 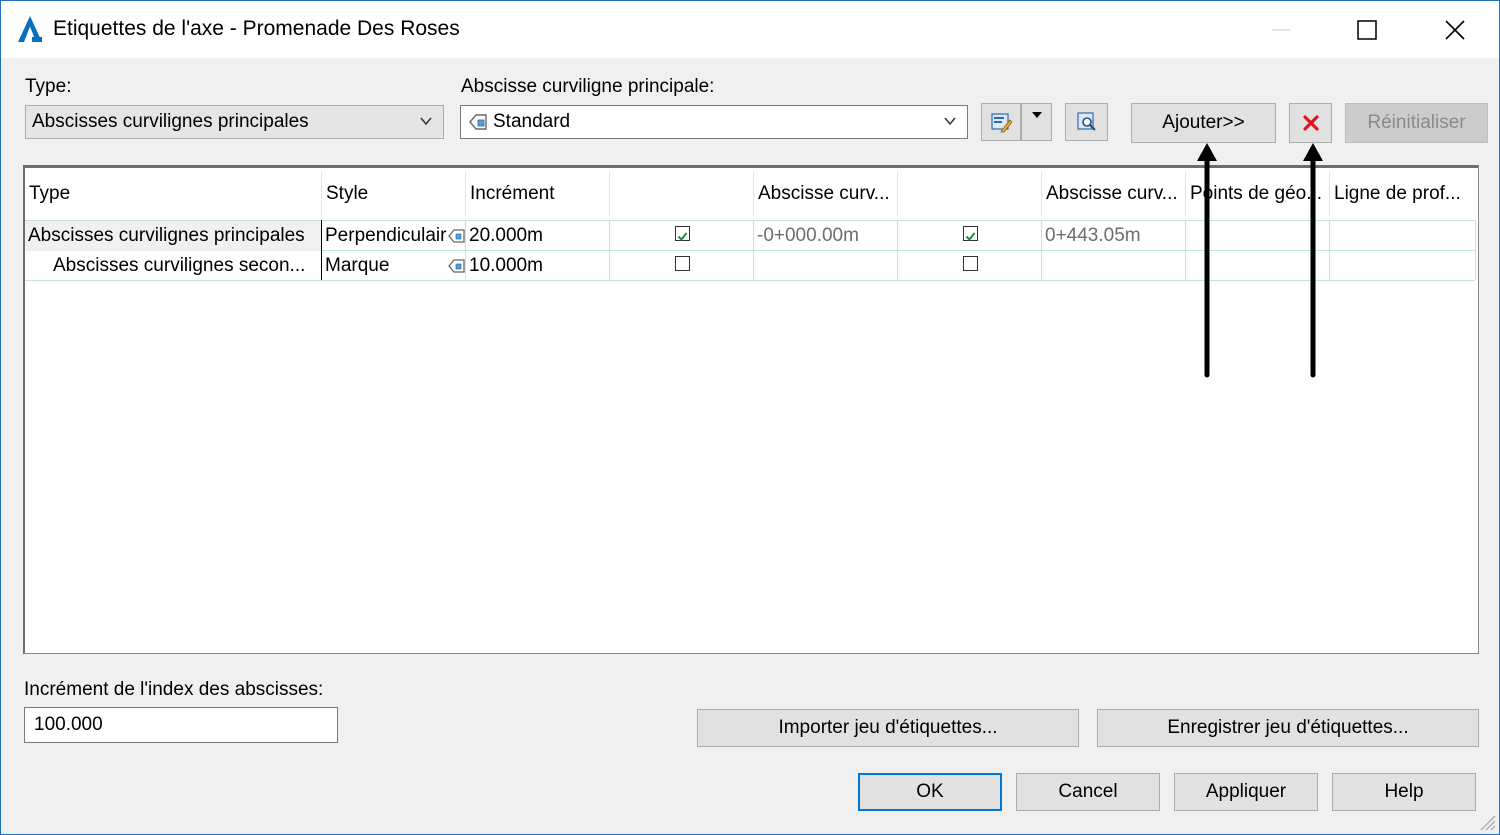 I want to click on reset-button: Réinitialiser, so click(x=1416, y=123).